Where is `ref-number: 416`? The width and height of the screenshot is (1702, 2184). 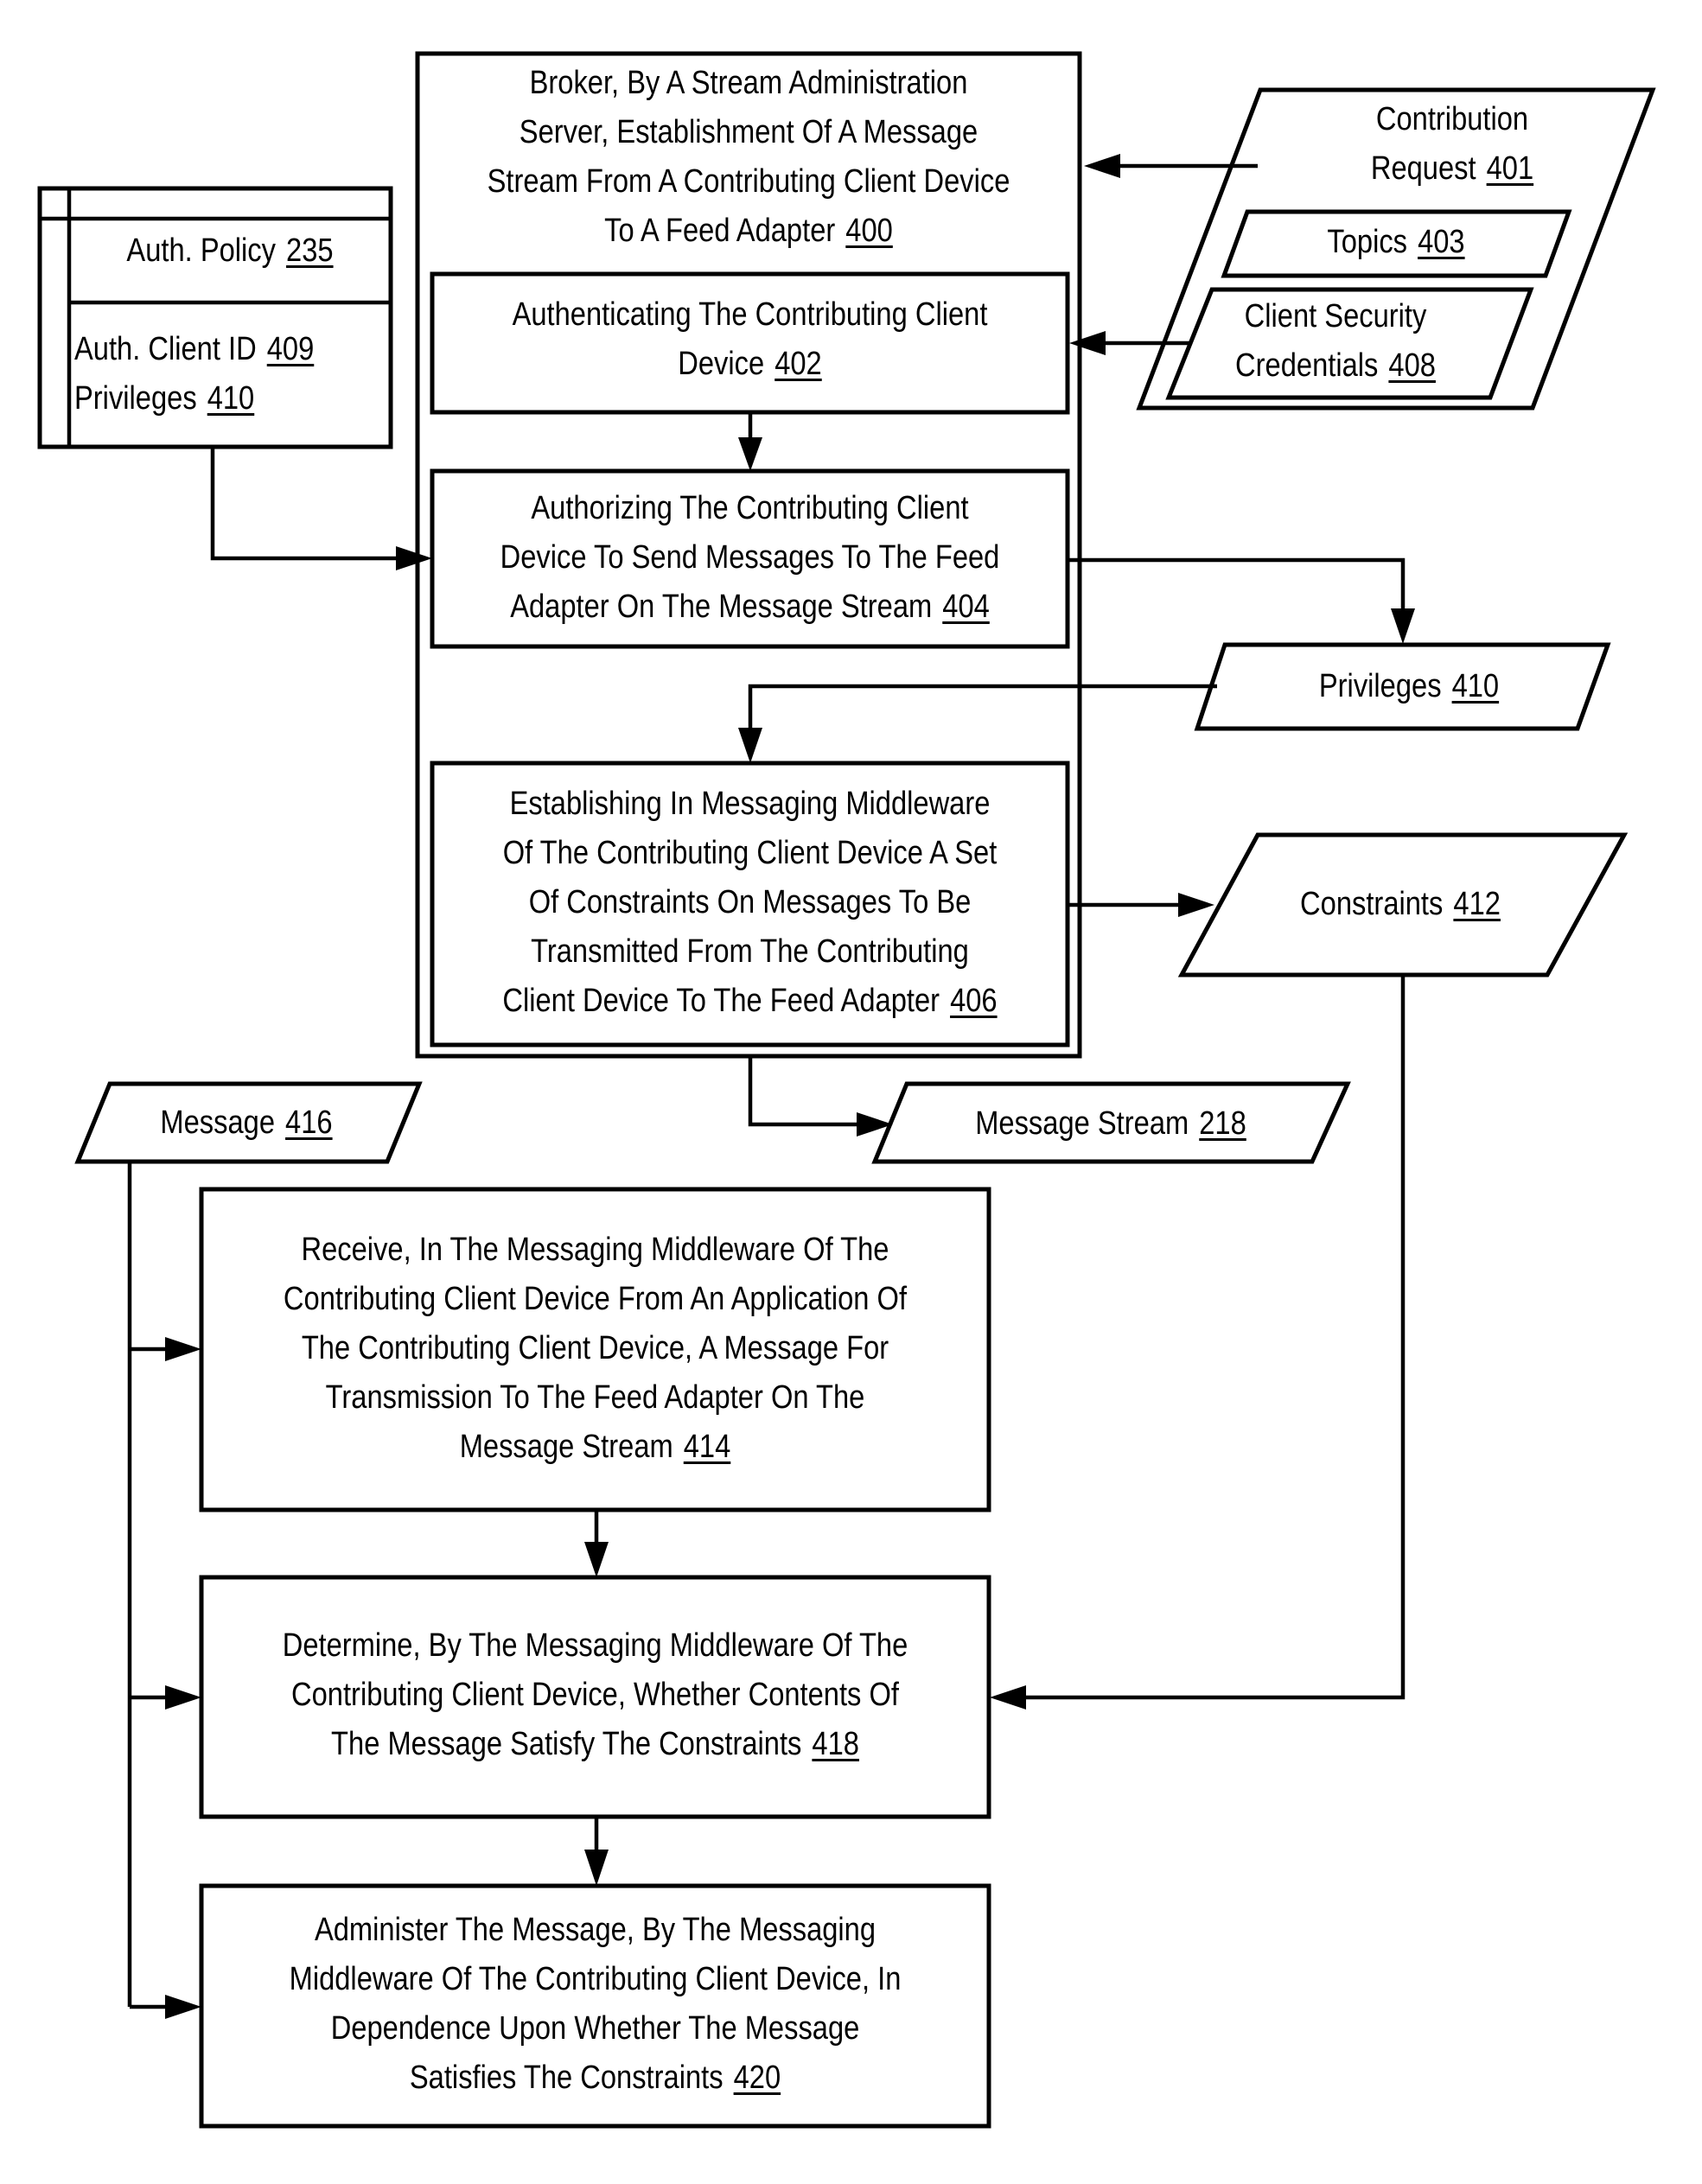 ref-number: 416 is located at coordinates (309, 1123).